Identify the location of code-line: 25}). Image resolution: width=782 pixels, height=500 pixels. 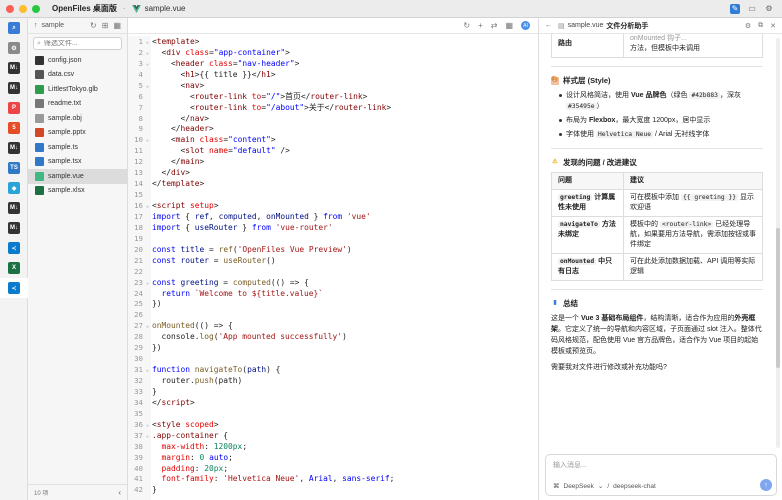
(333, 304).